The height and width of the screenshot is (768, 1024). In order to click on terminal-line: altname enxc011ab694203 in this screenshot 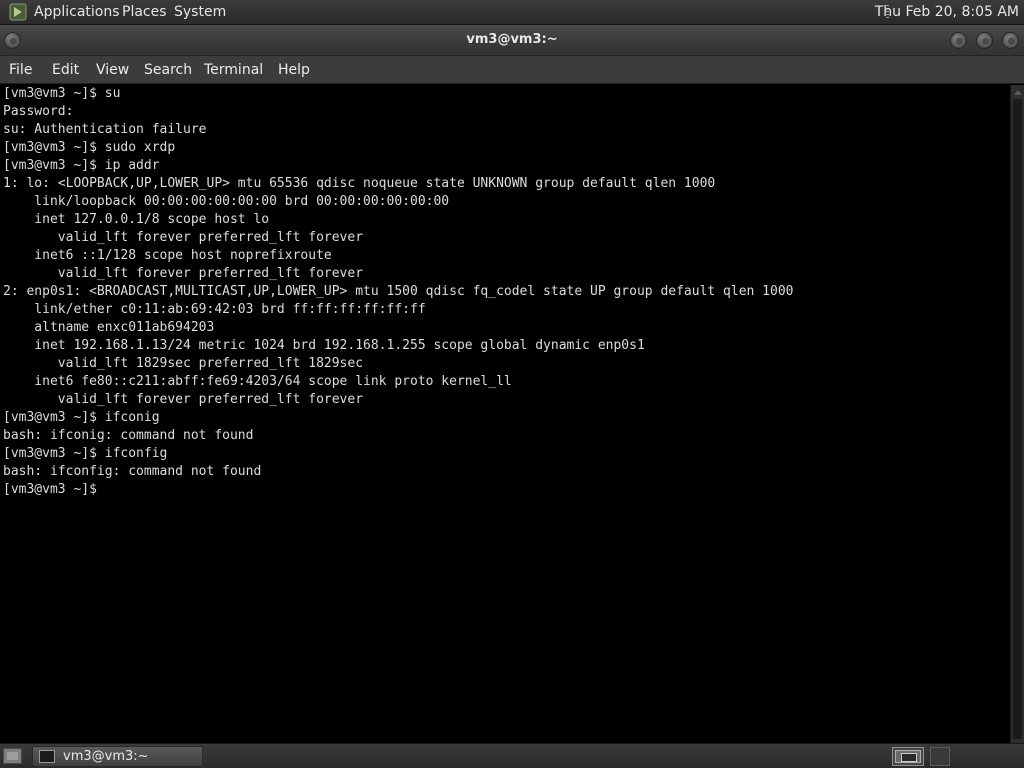, I will do `click(109, 327)`.